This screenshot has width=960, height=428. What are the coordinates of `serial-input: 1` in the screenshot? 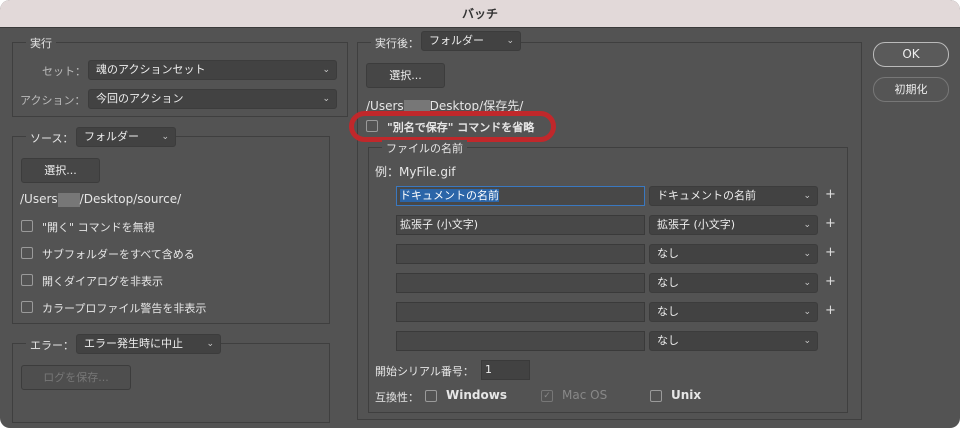 It's located at (505, 370).